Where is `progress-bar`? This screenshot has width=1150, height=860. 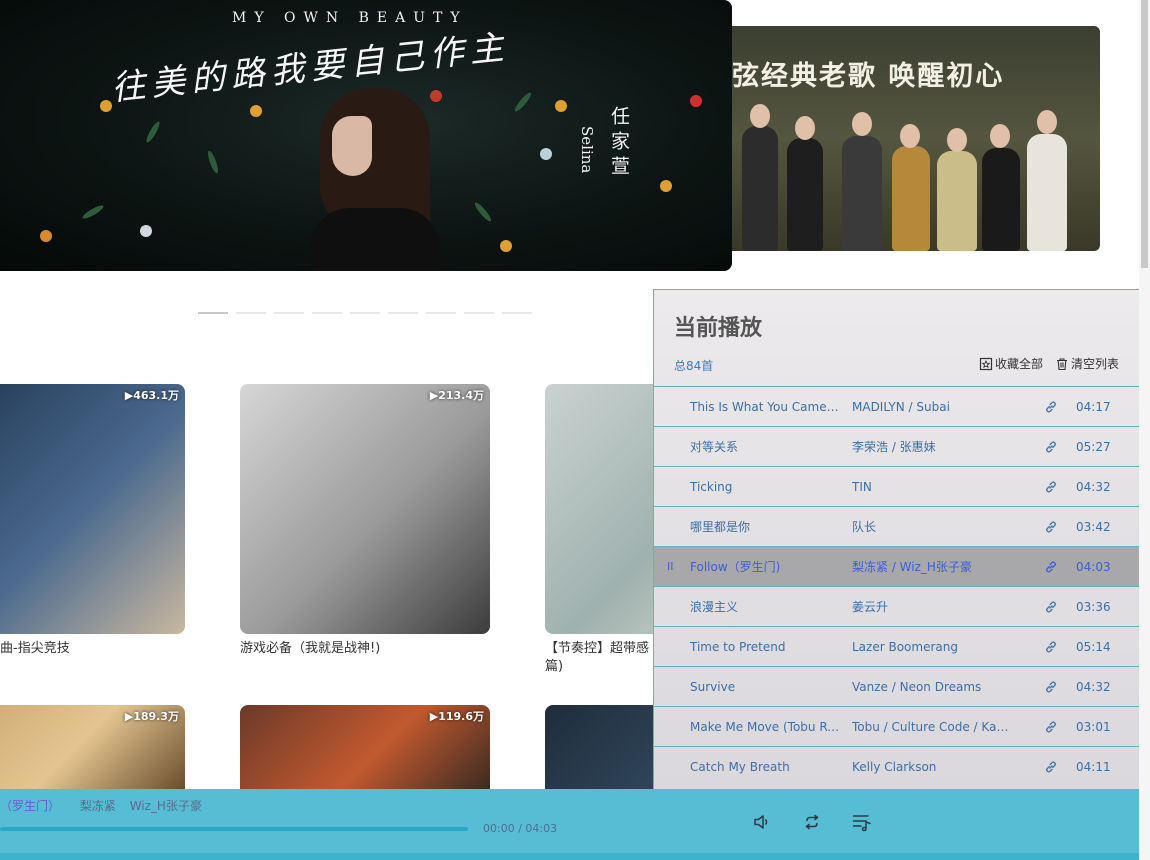
progress-bar is located at coordinates (234, 829).